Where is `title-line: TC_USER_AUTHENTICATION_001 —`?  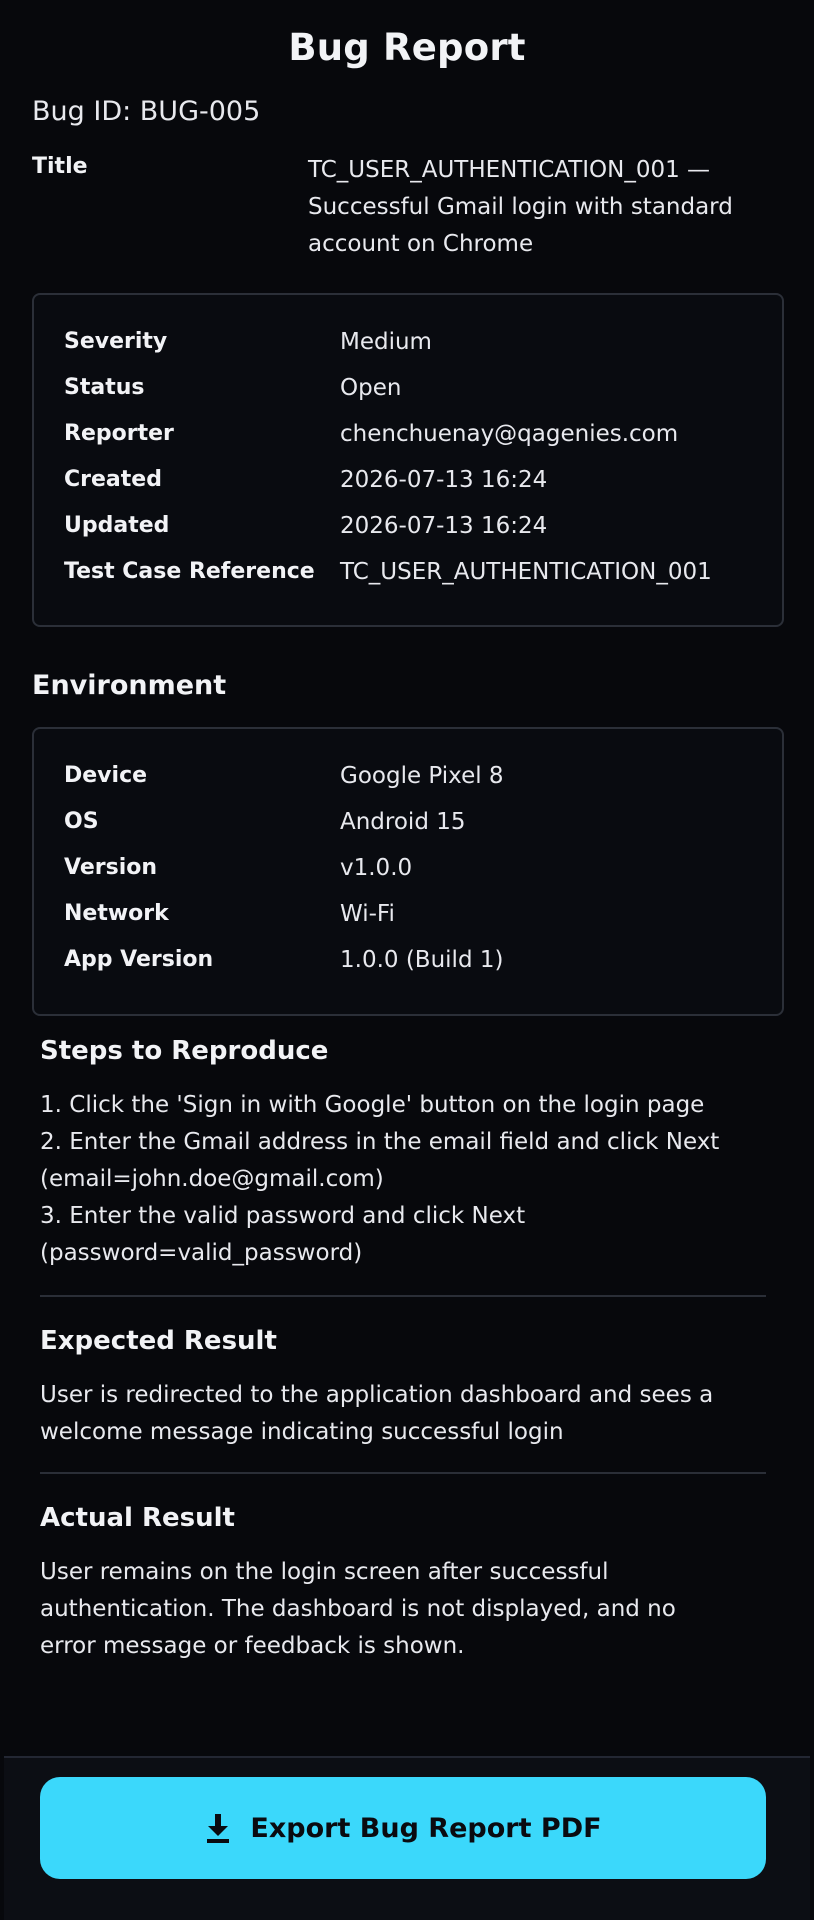 title-line: TC_USER_AUTHENTICATION_001 — is located at coordinates (509, 170).